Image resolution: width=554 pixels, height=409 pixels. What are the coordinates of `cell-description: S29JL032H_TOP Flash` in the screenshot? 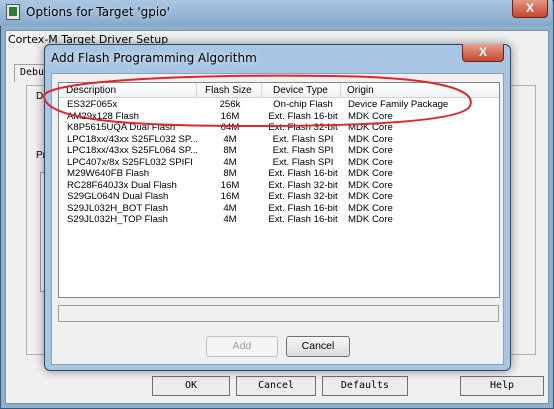 It's located at (117, 219).